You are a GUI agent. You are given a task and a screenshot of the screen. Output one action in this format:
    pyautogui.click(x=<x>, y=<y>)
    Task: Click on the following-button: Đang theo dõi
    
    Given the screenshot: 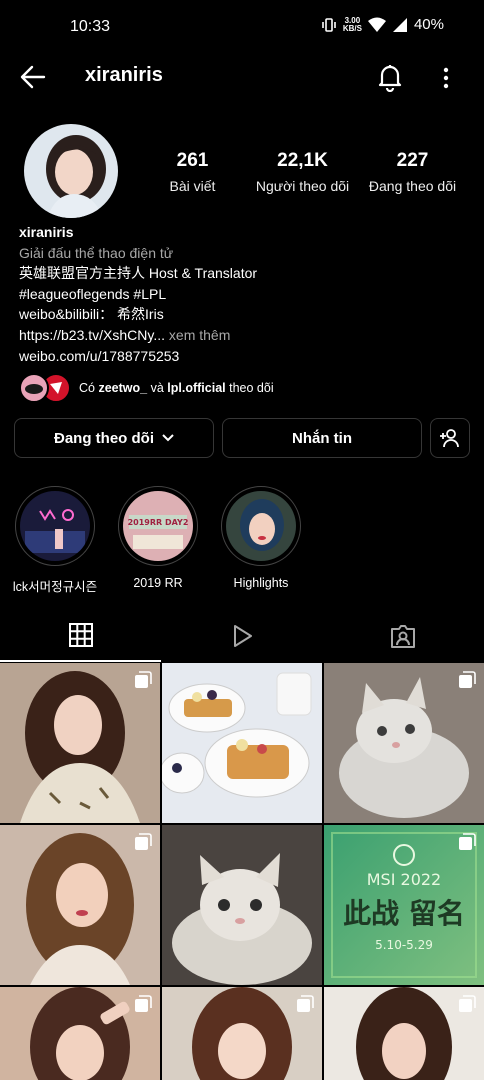 What is the action you would take?
    pyautogui.click(x=114, y=438)
    